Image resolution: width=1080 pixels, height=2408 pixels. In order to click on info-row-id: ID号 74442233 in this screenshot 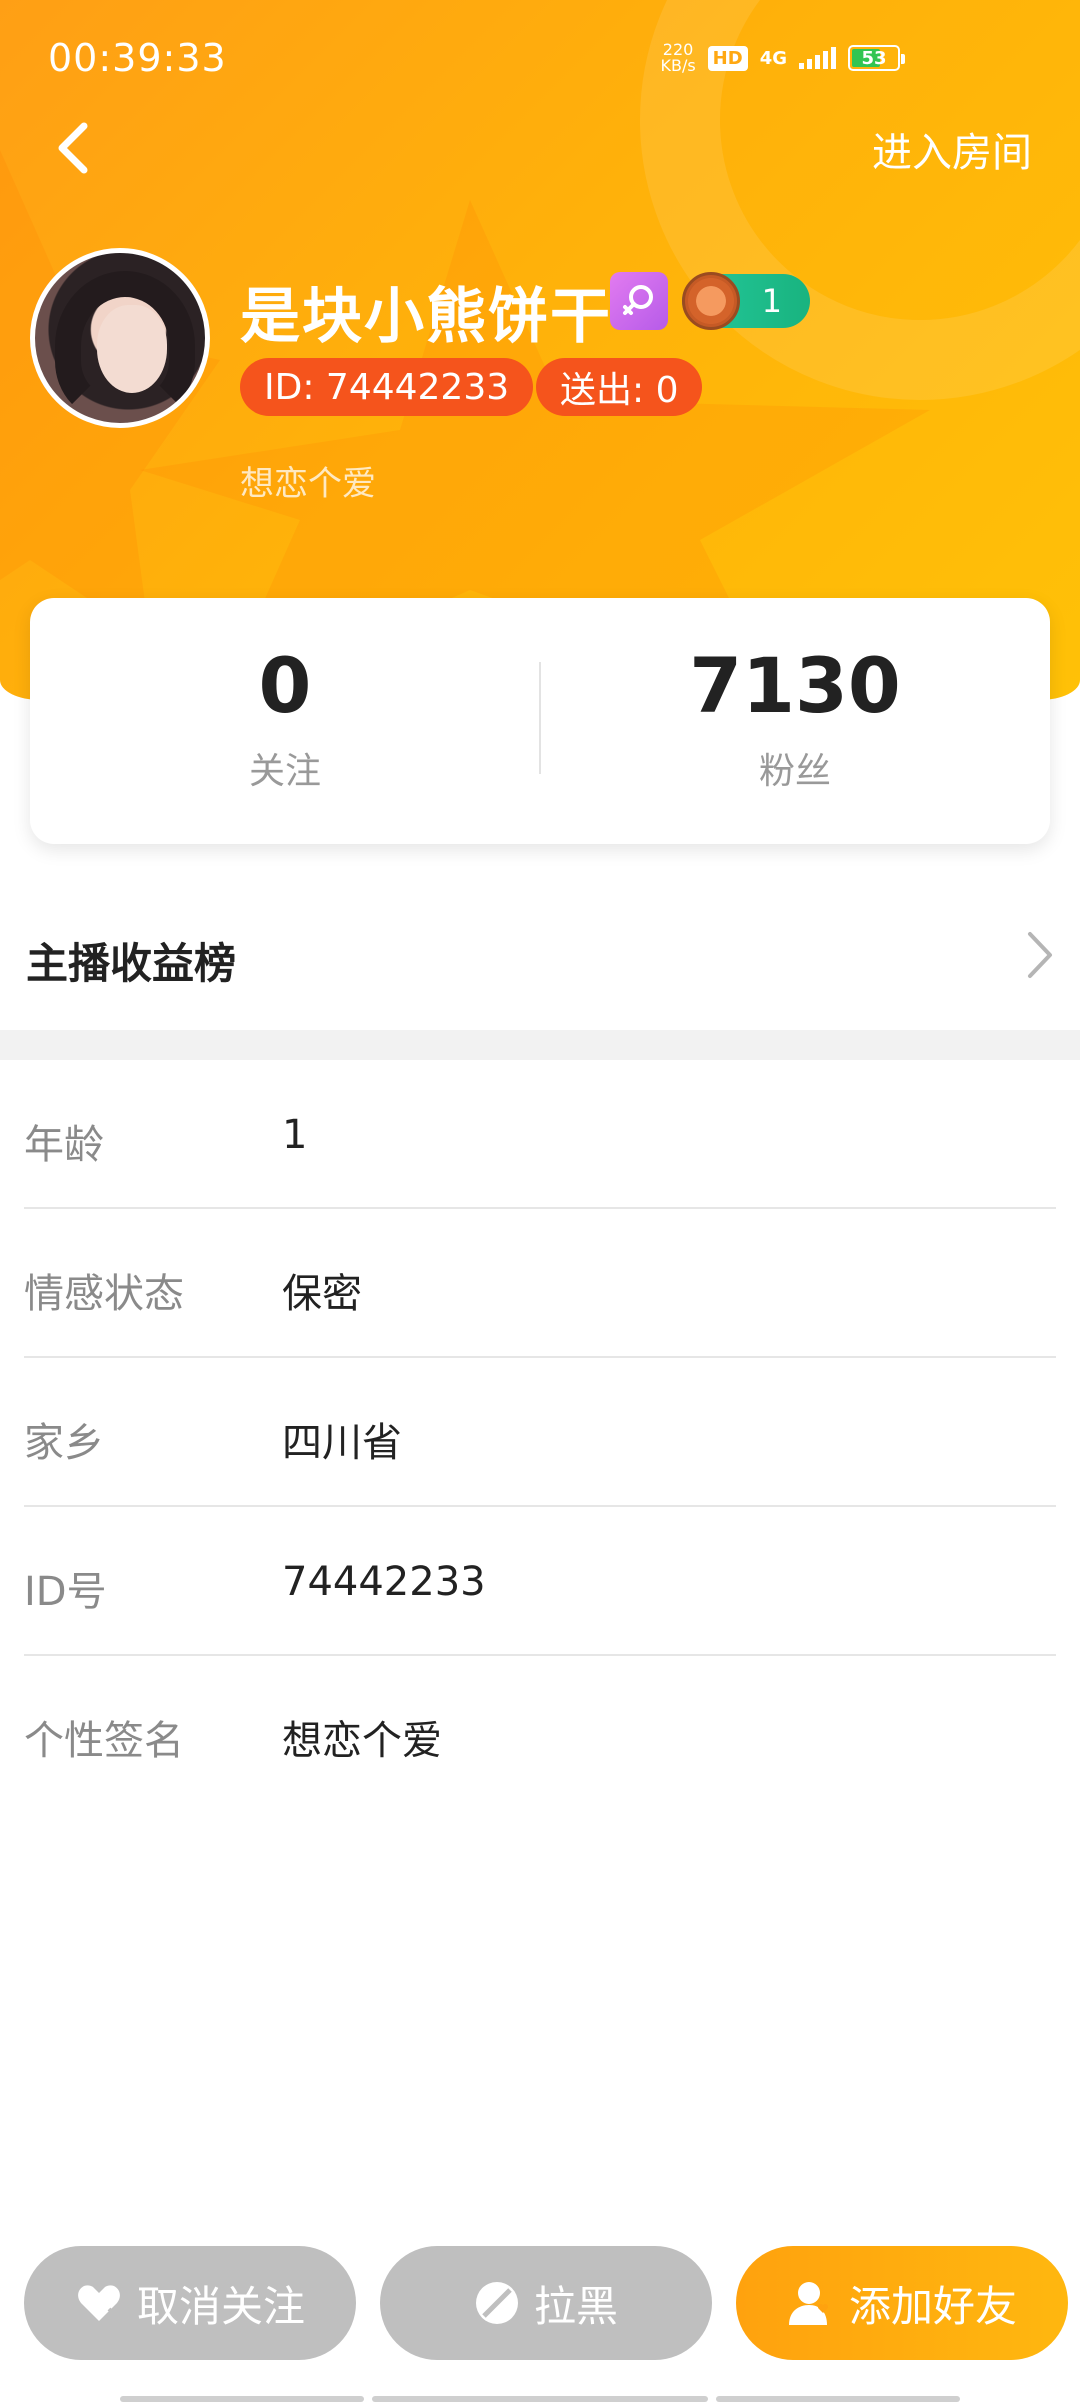, I will do `click(540, 1581)`.